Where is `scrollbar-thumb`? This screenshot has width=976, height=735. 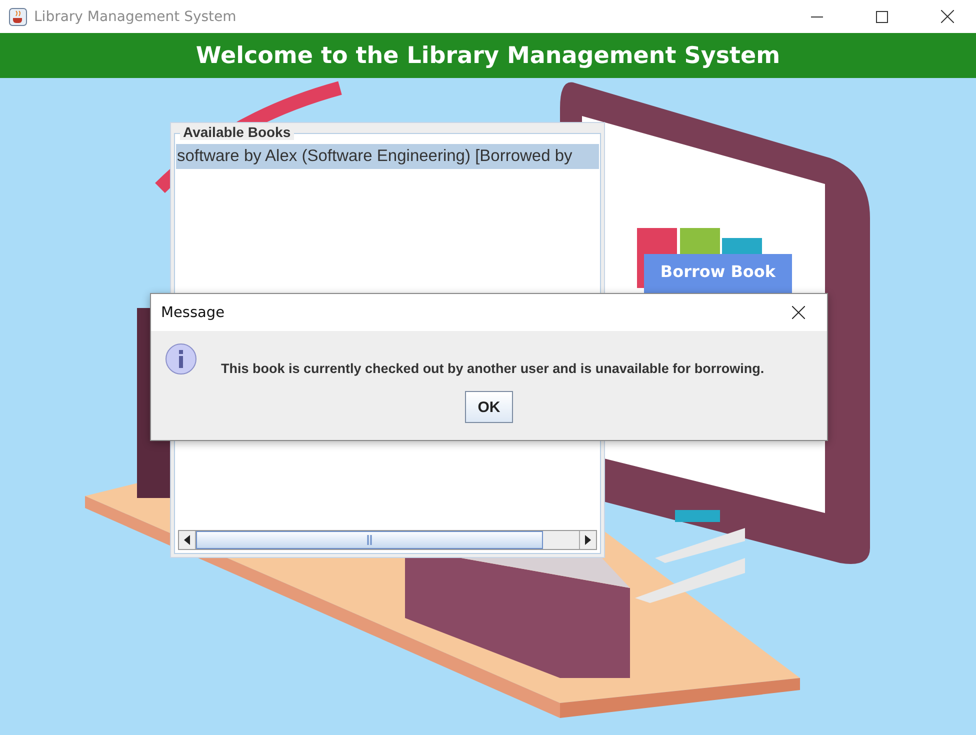 scrollbar-thumb is located at coordinates (369, 540).